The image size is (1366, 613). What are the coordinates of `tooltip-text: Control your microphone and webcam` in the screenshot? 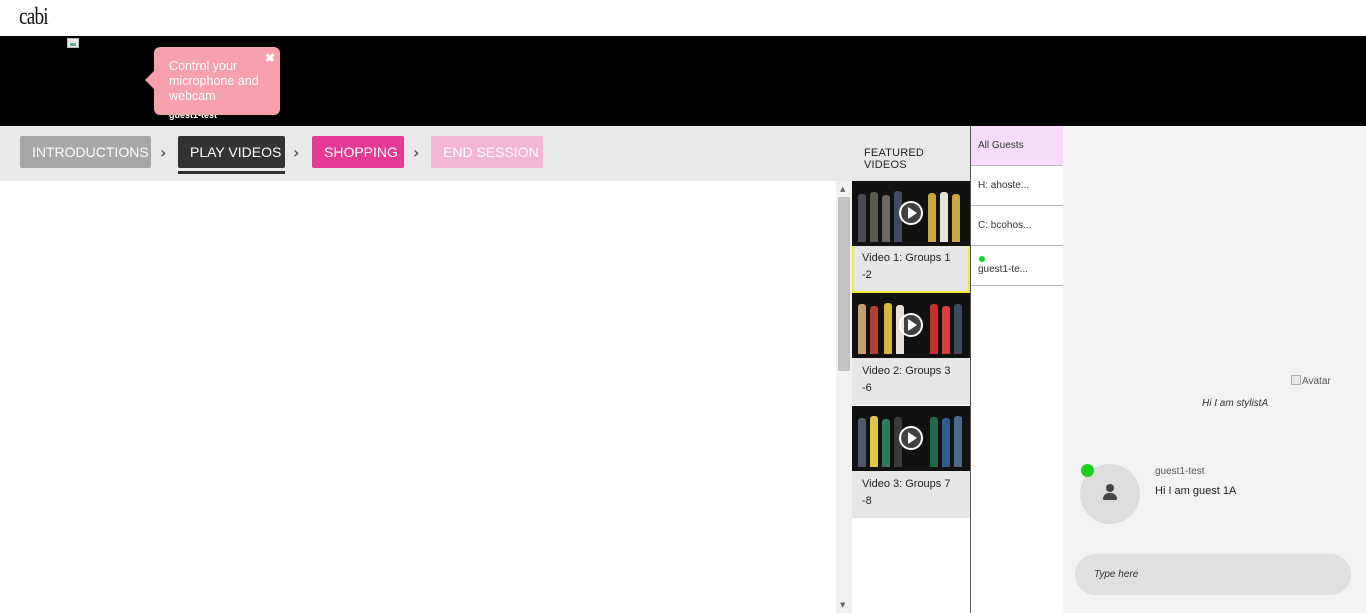 It's located at (214, 81).